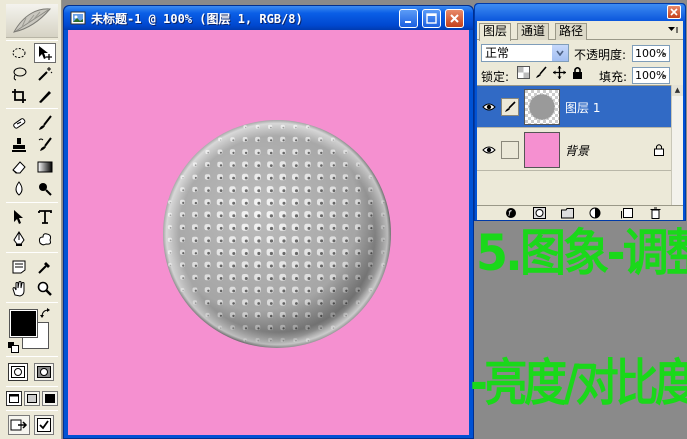 The image size is (687, 439). Describe the element at coordinates (580, 212) in the screenshot. I see `palette-bottom-bar: f` at that location.